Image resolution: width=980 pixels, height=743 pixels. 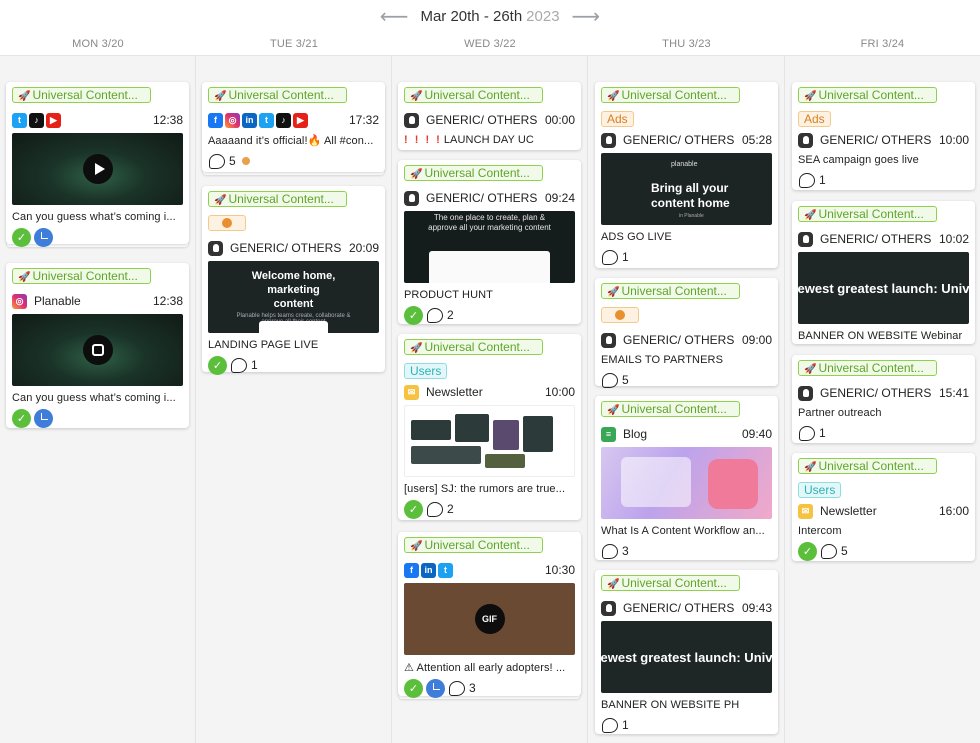 I want to click on post-time: 00:00, so click(x=559, y=120).